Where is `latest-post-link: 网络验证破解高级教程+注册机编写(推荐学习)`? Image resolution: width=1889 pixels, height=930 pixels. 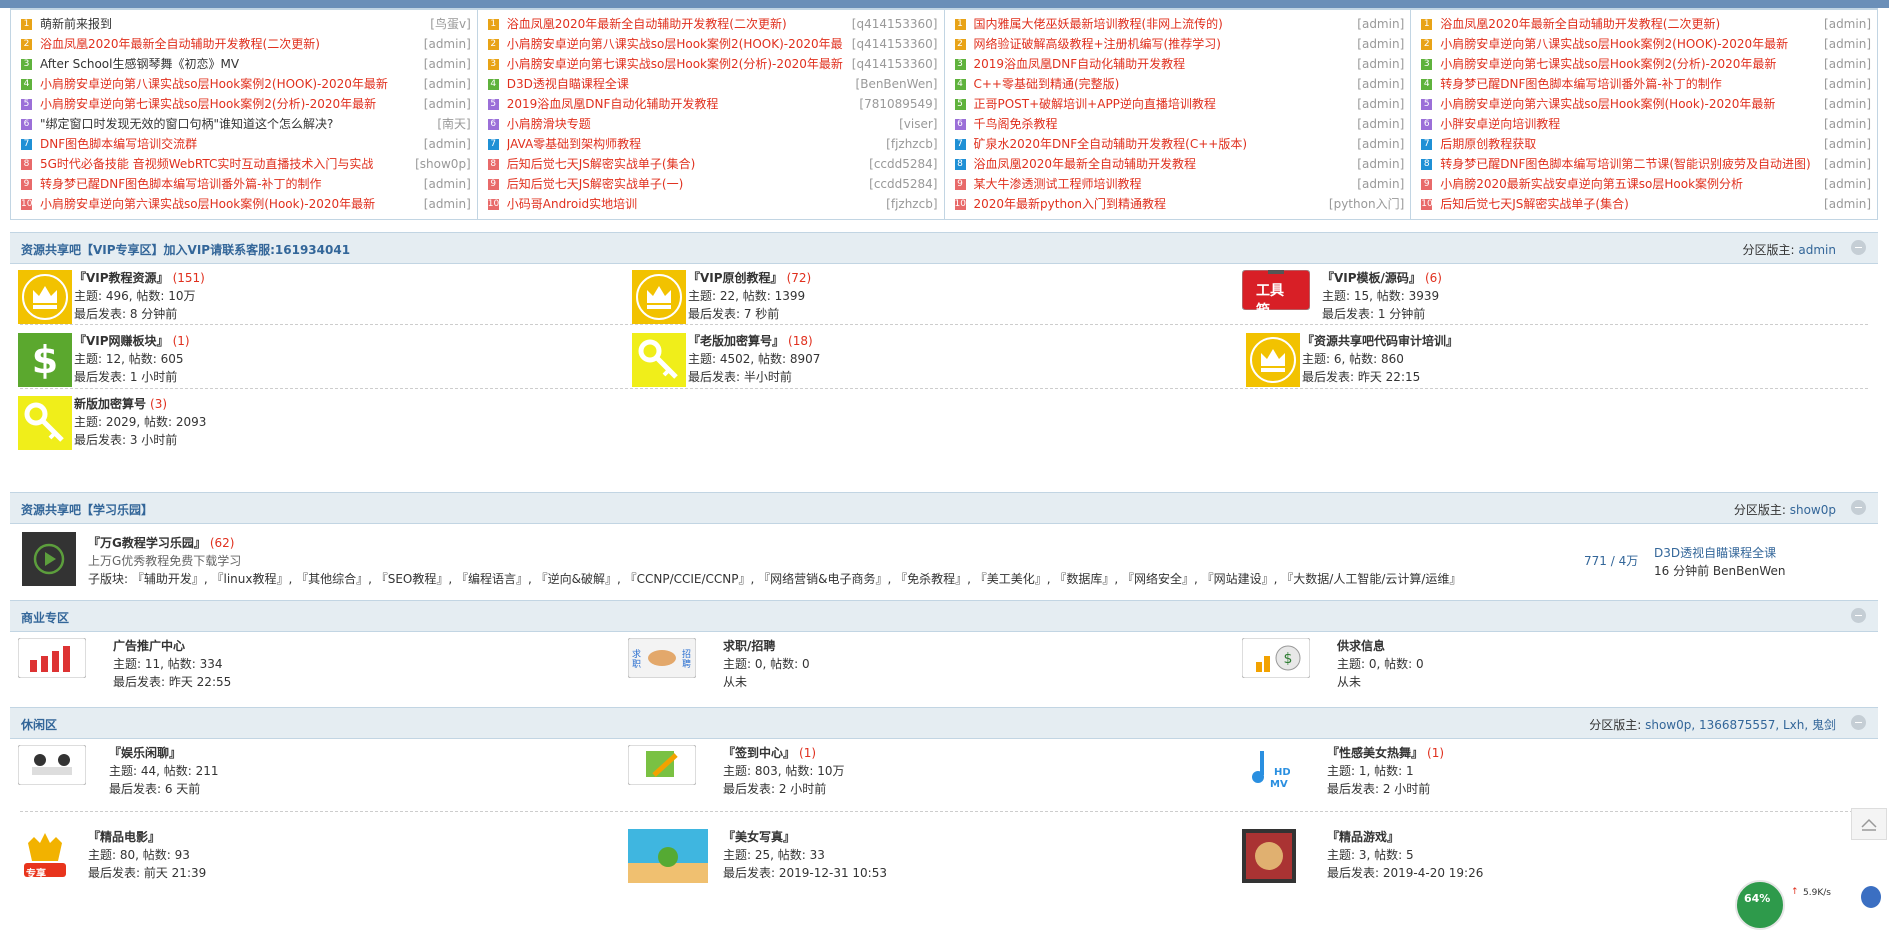
latest-post-link: 网络验证破解高级教程+注册机编写(推荐学习) is located at coordinates (1163, 44).